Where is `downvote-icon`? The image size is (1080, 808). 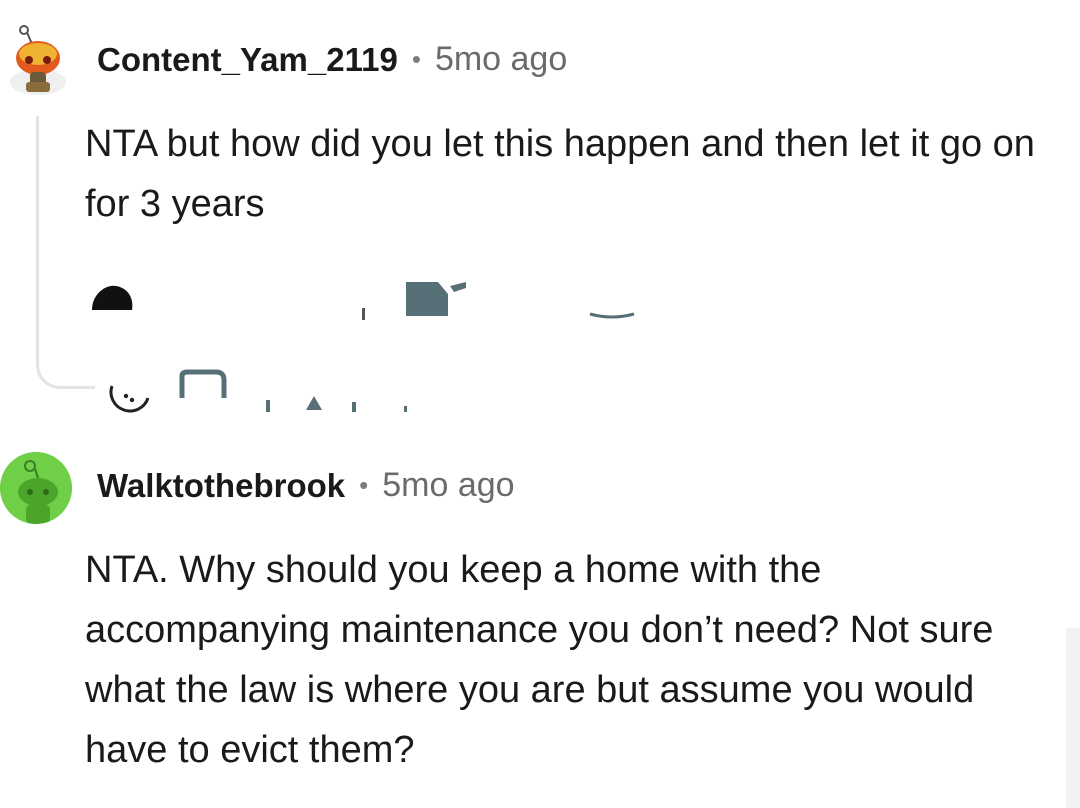 downvote-icon is located at coordinates (364, 313).